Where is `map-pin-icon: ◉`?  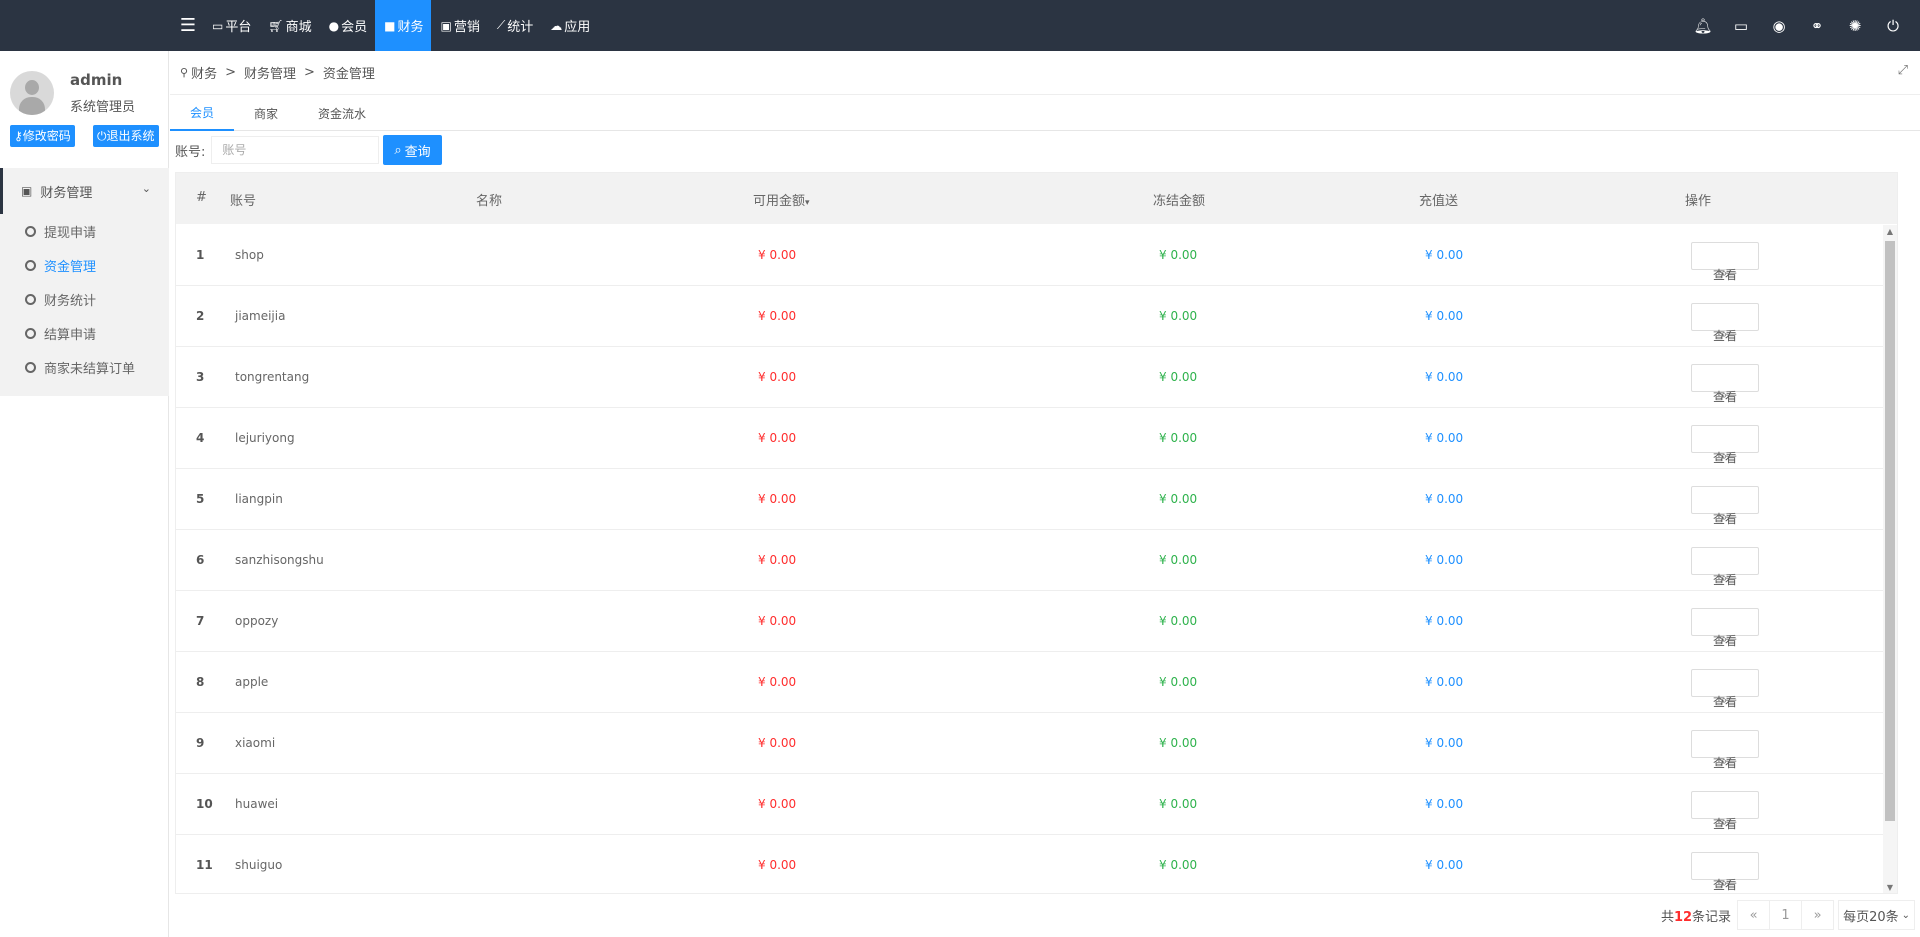
map-pin-icon: ◉ is located at coordinates (1779, 26).